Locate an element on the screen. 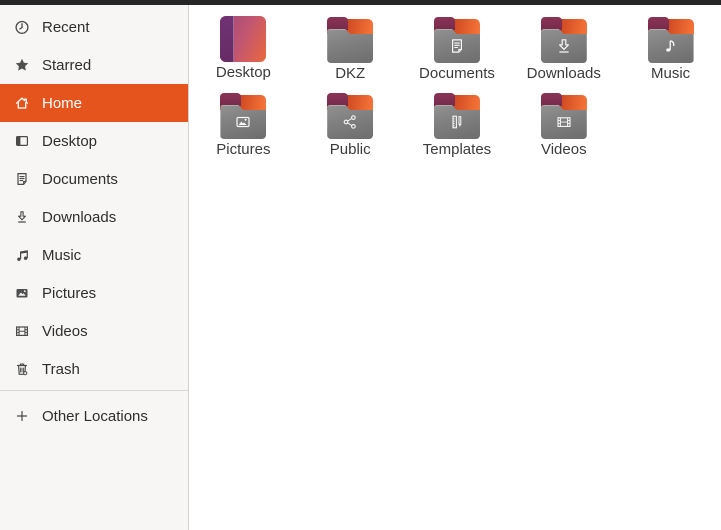  plus-icon is located at coordinates (22, 416).